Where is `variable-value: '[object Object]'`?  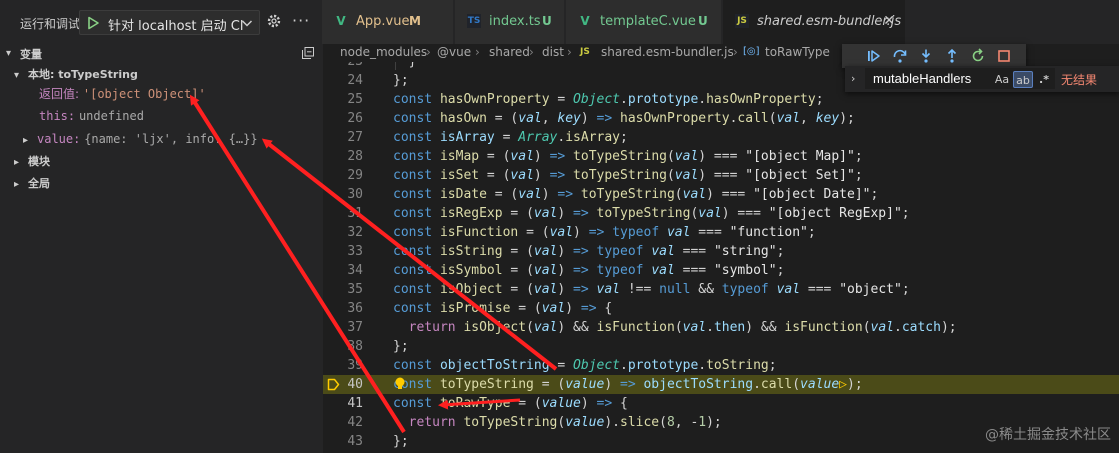
variable-value: '[object Object]' is located at coordinates (144, 94).